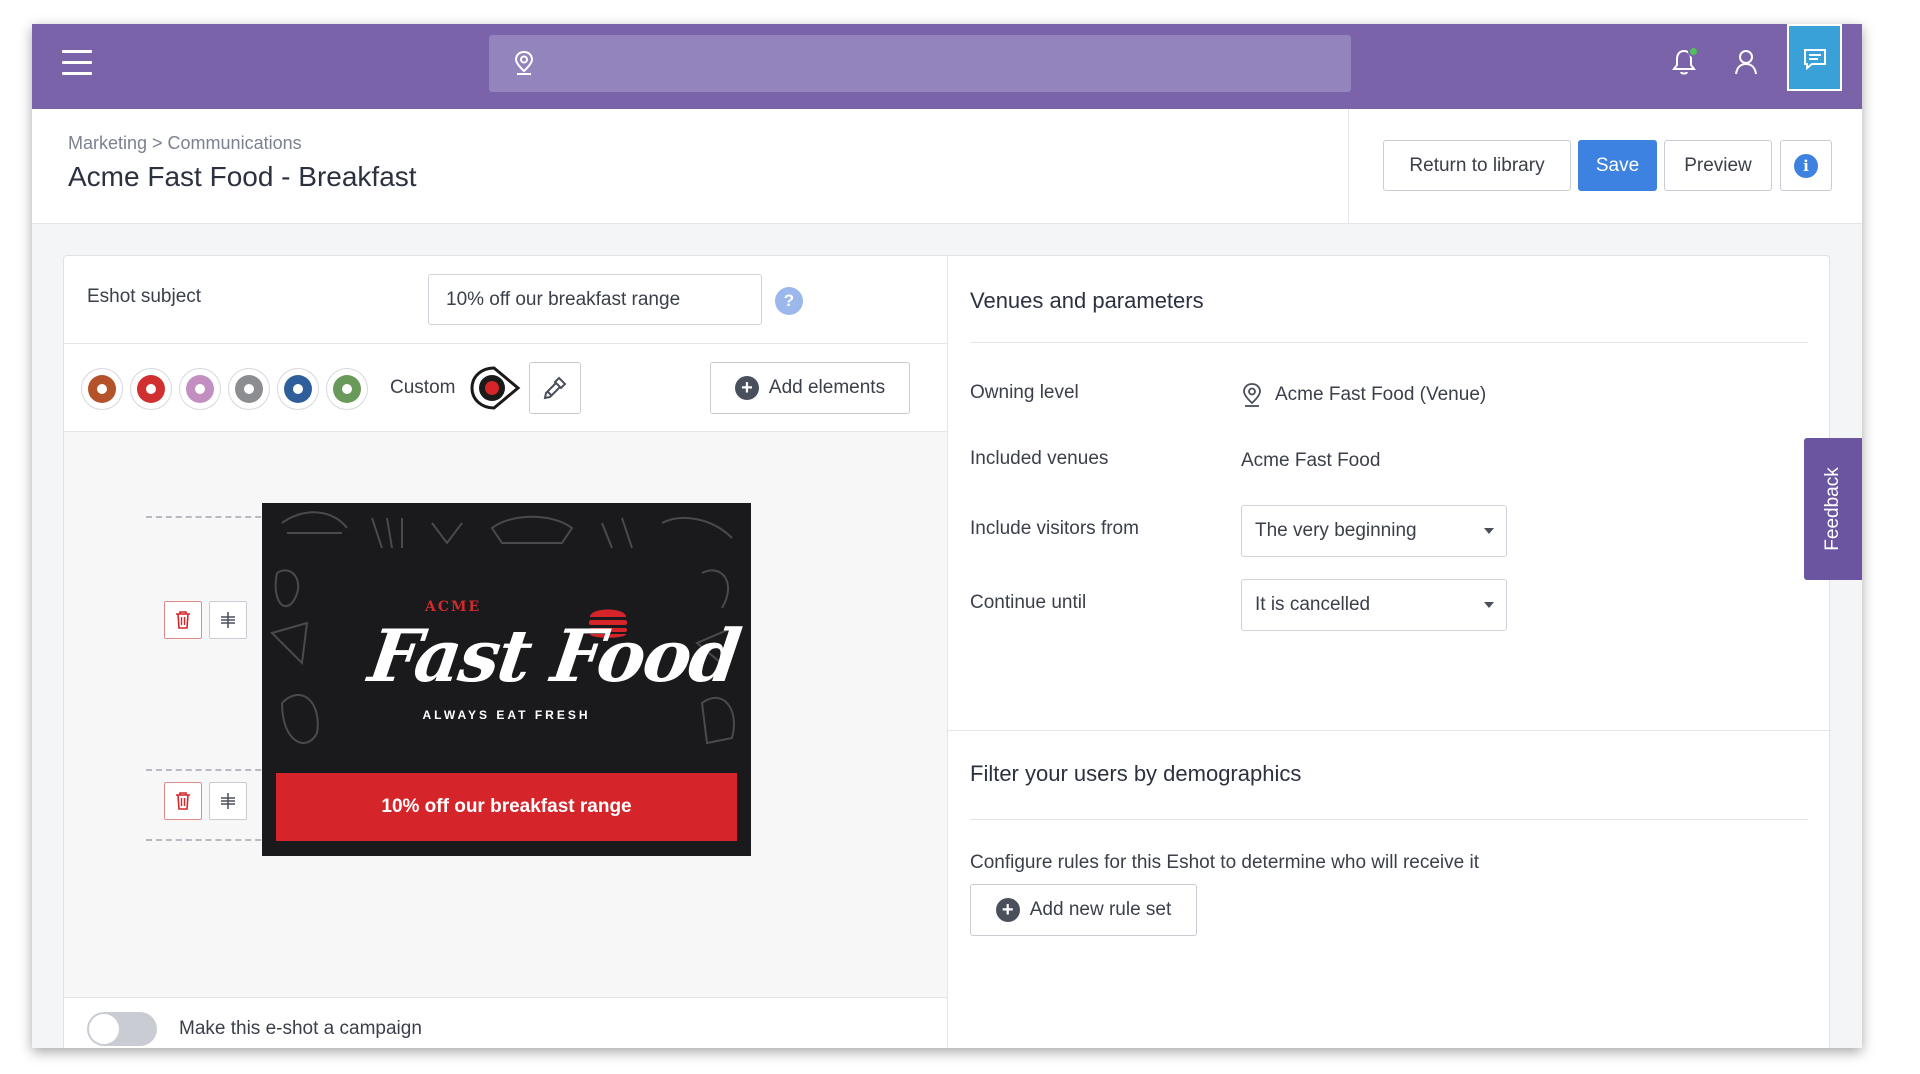 This screenshot has width=1920, height=1074. Describe the element at coordinates (213, 770) in the screenshot. I see `block-divider-guide` at that location.